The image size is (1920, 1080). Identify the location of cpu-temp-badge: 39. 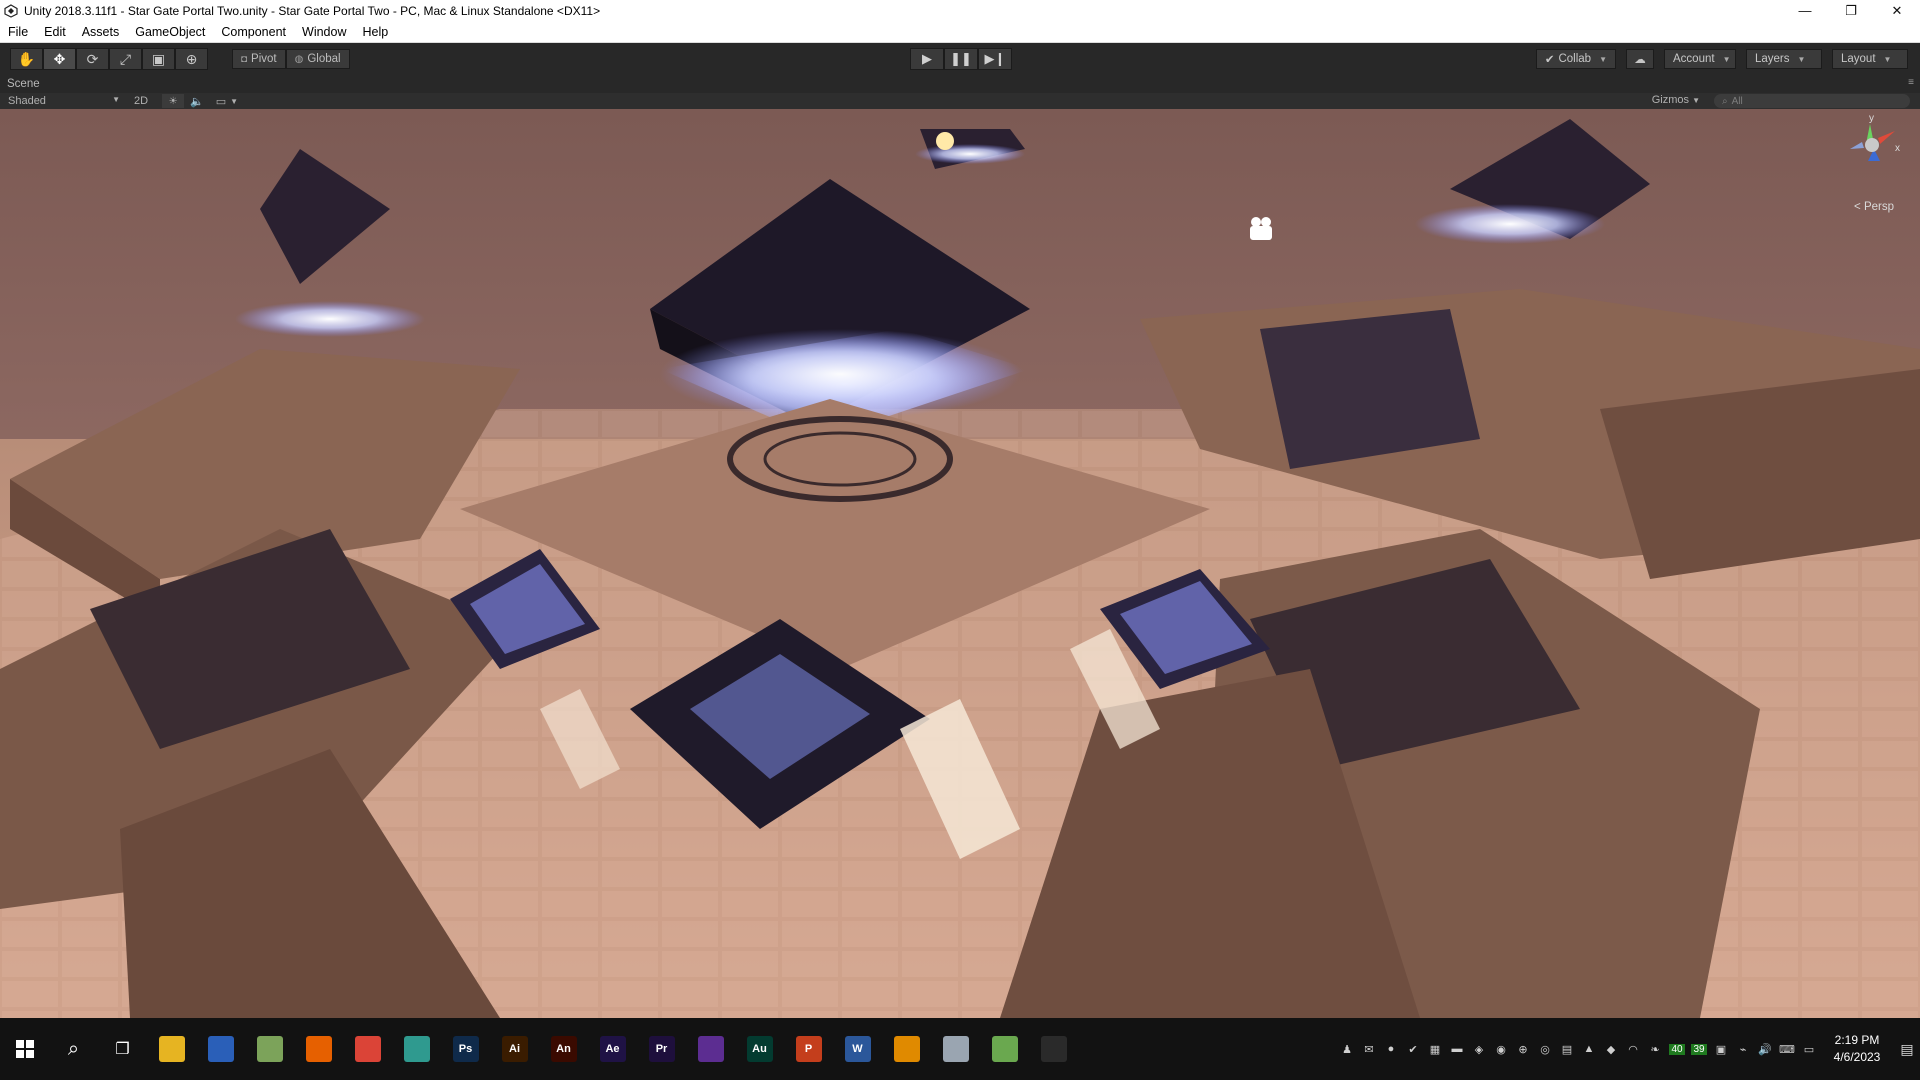
(1699, 1049).